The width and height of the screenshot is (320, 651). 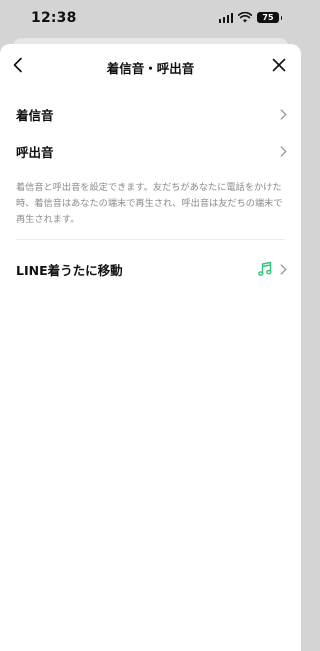 I want to click on line-melodies-link: LINE着うたに移動, so click(x=150, y=269).